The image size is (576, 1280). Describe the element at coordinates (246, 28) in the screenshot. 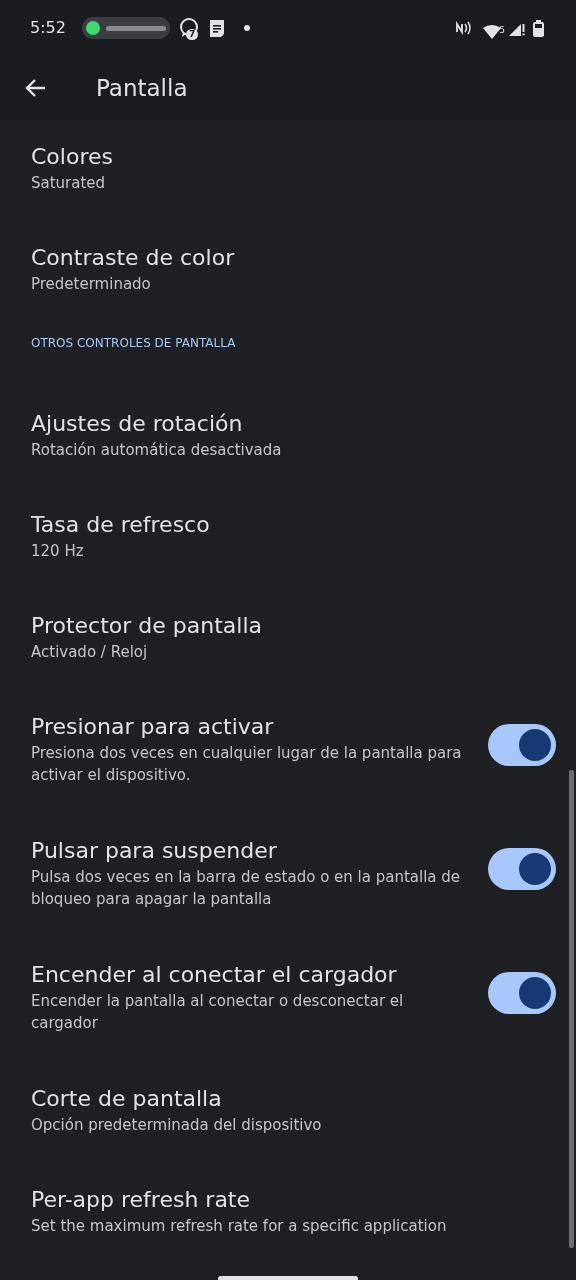

I see `dot-icon` at that location.